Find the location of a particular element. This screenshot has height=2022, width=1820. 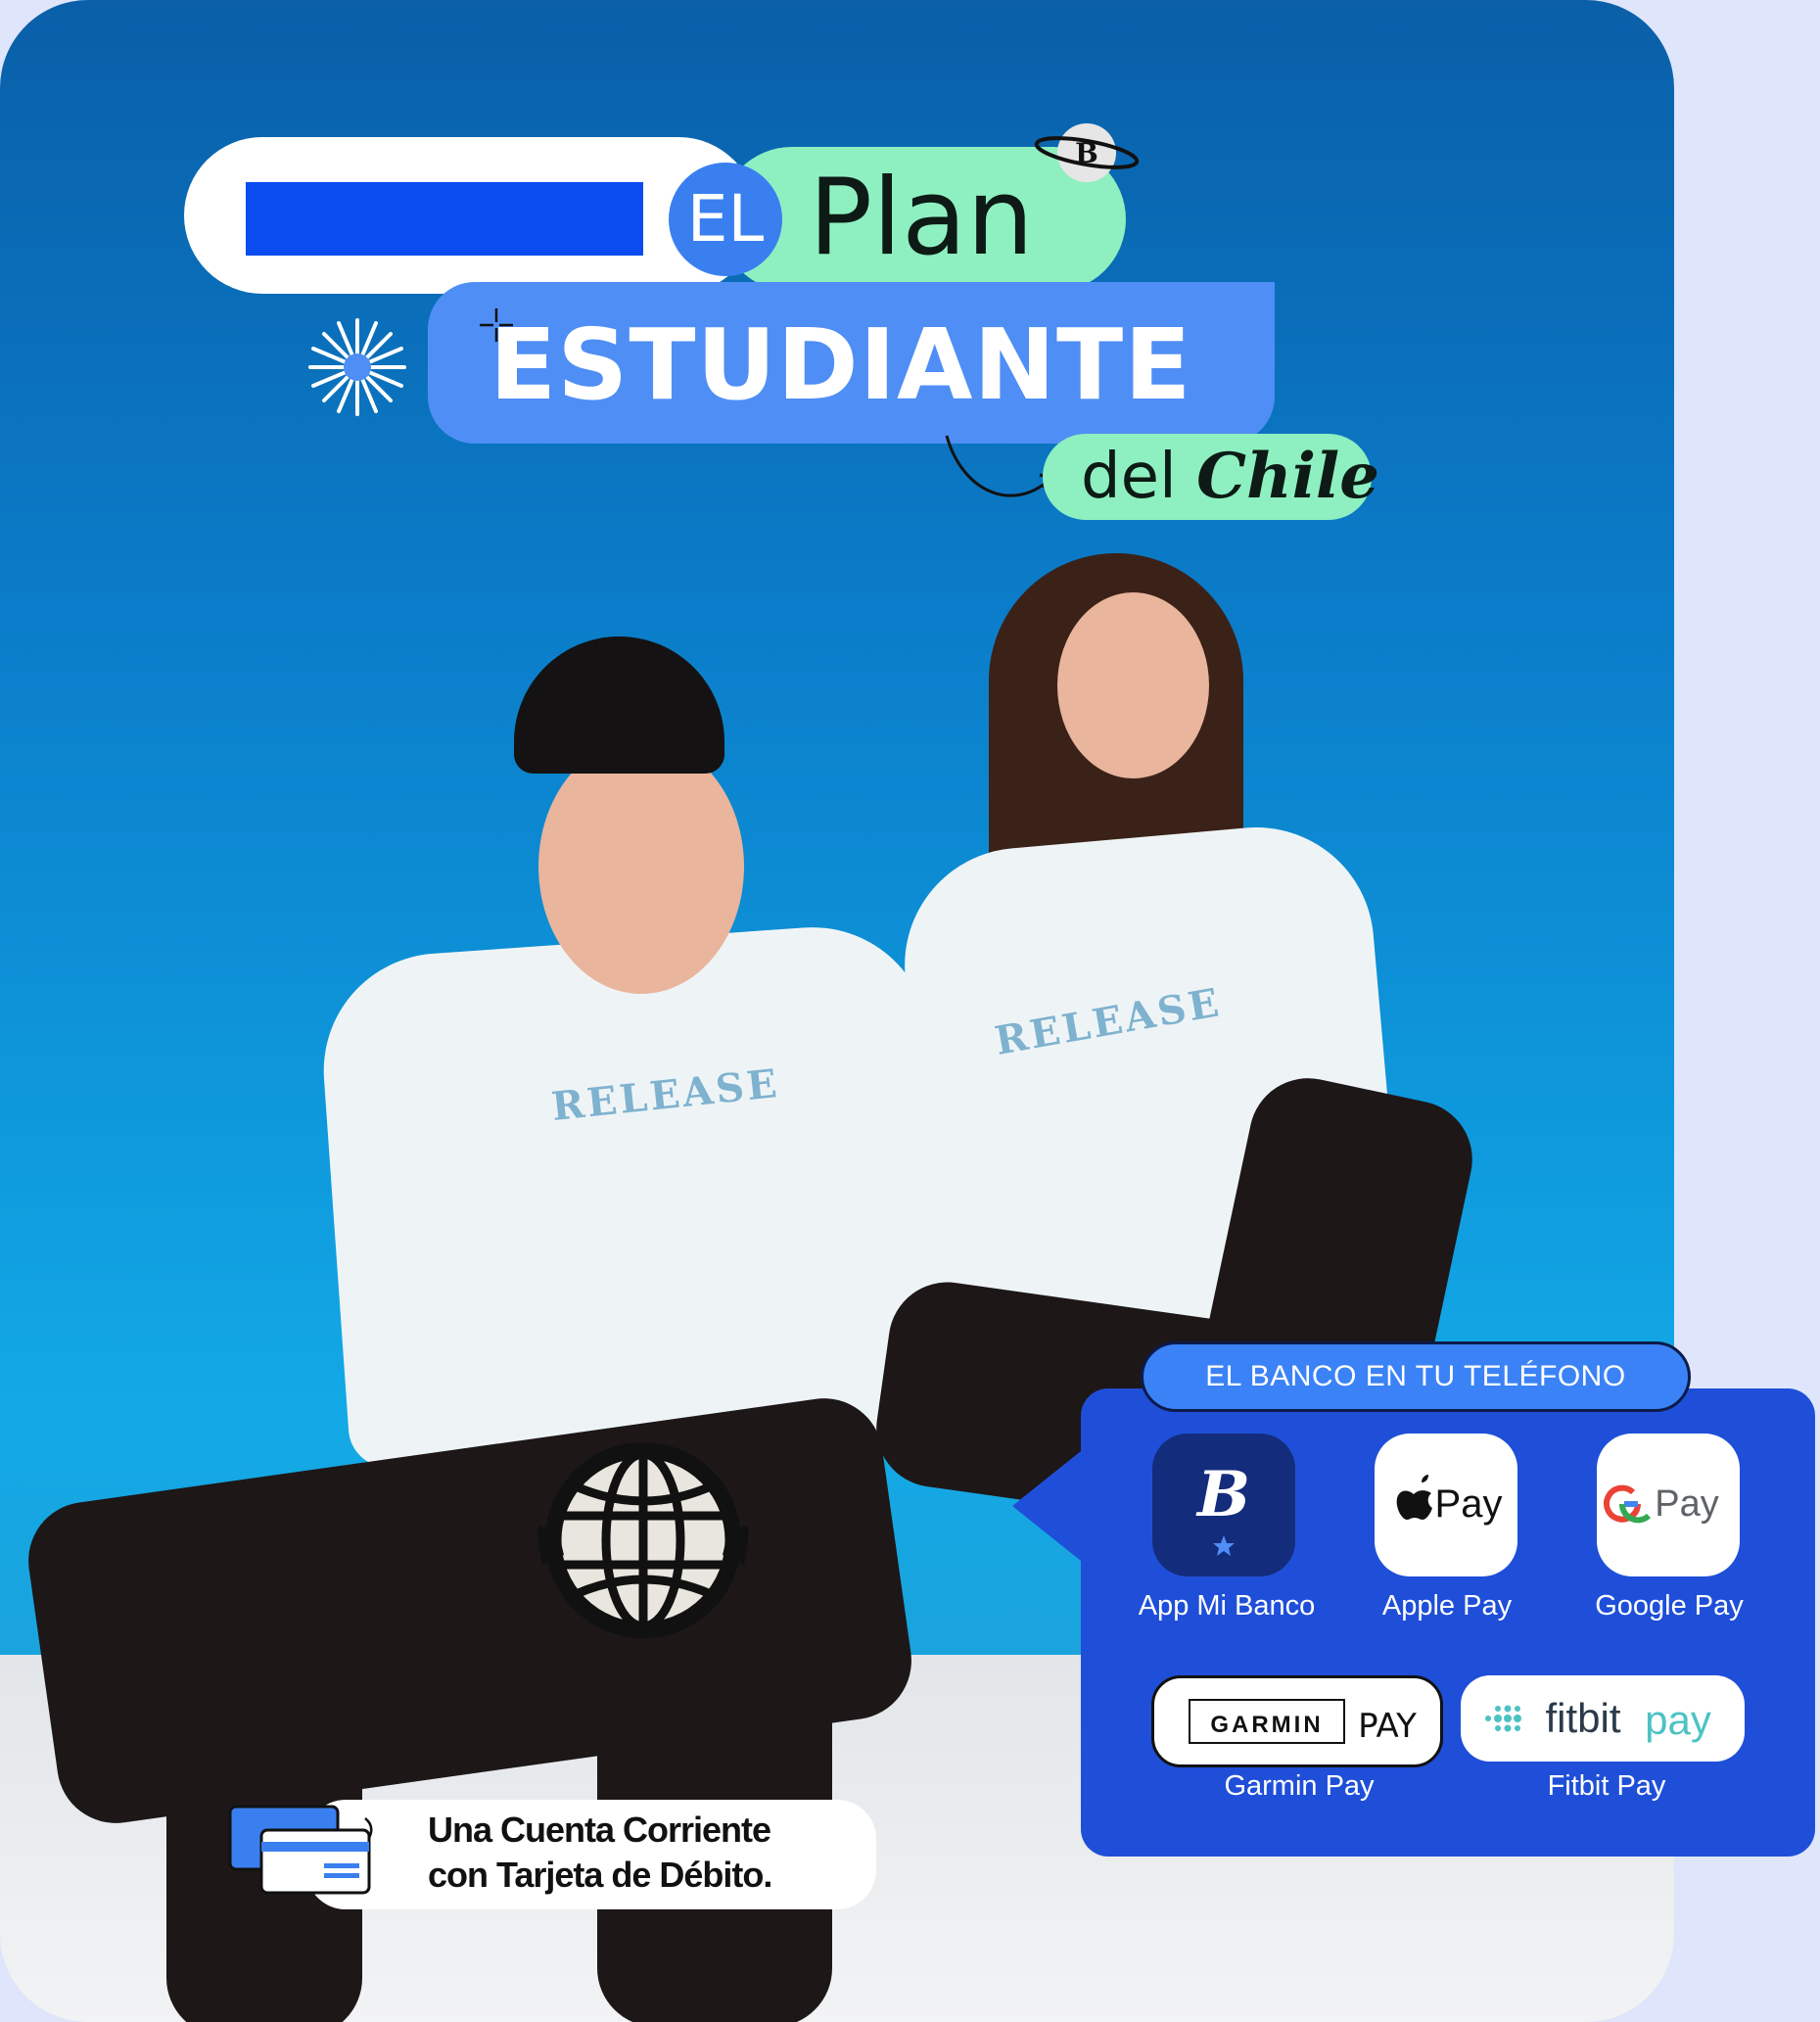

debit-card-icon is located at coordinates (300, 1850).